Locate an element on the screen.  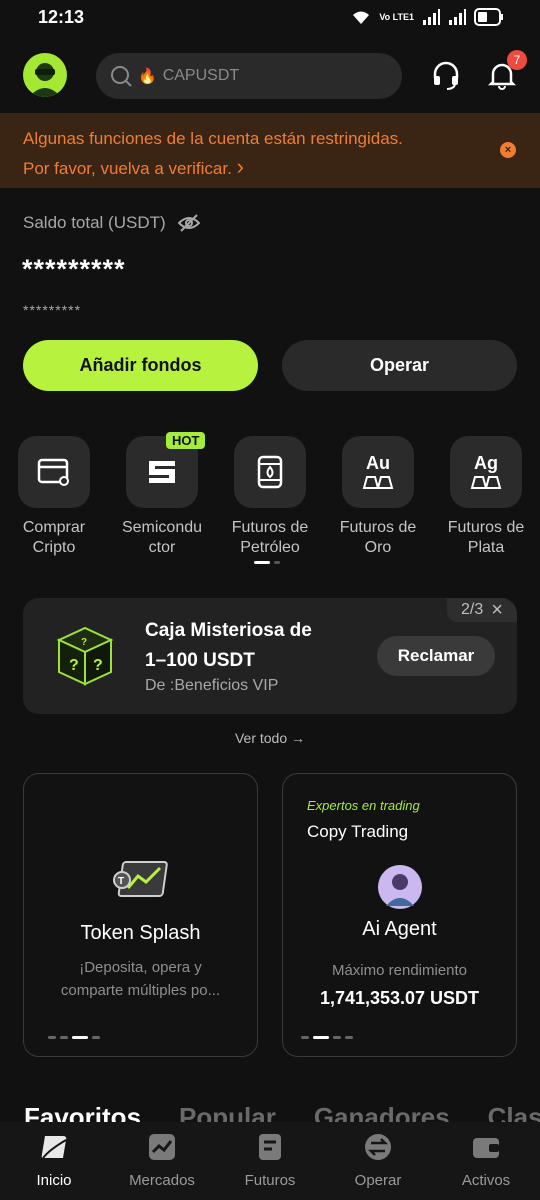
quick-link-label: Comprar Cripto is located at coordinates (54, 537).